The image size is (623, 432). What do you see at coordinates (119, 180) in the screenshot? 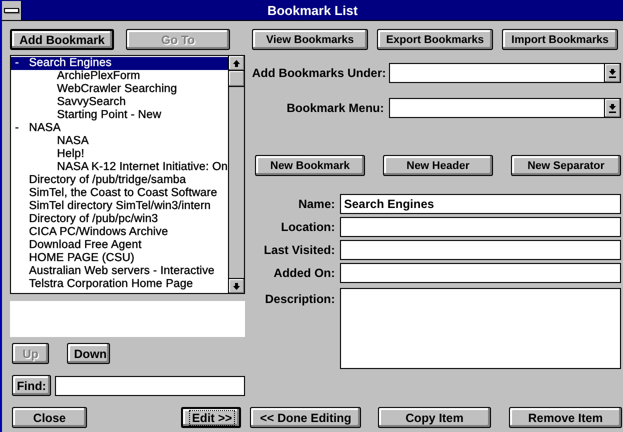
I see `bookmark-item: Directory of /pub/tridge/samba` at bounding box center [119, 180].